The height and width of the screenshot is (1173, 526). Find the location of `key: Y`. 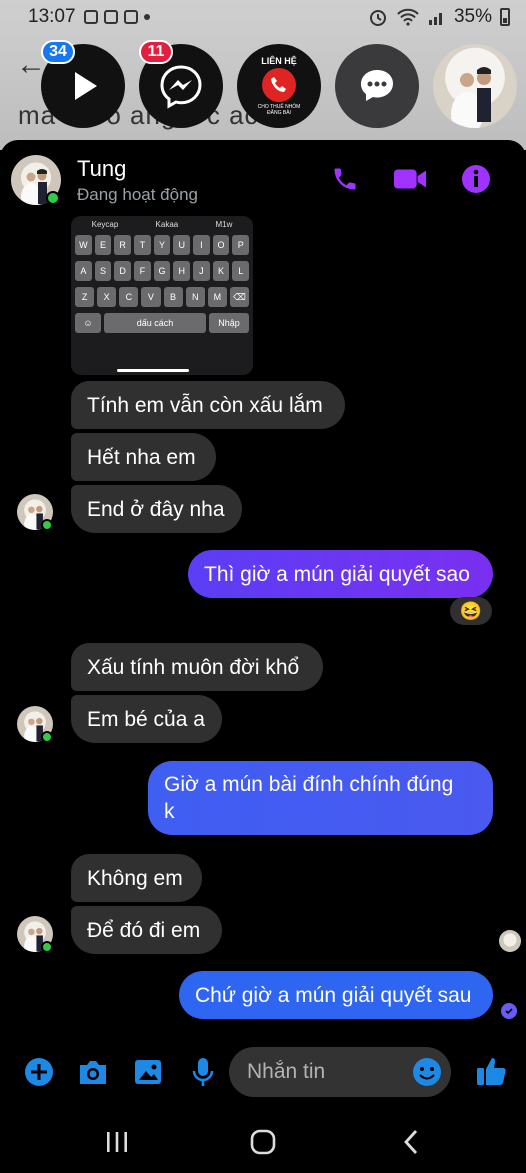

key: Y is located at coordinates (162, 245).